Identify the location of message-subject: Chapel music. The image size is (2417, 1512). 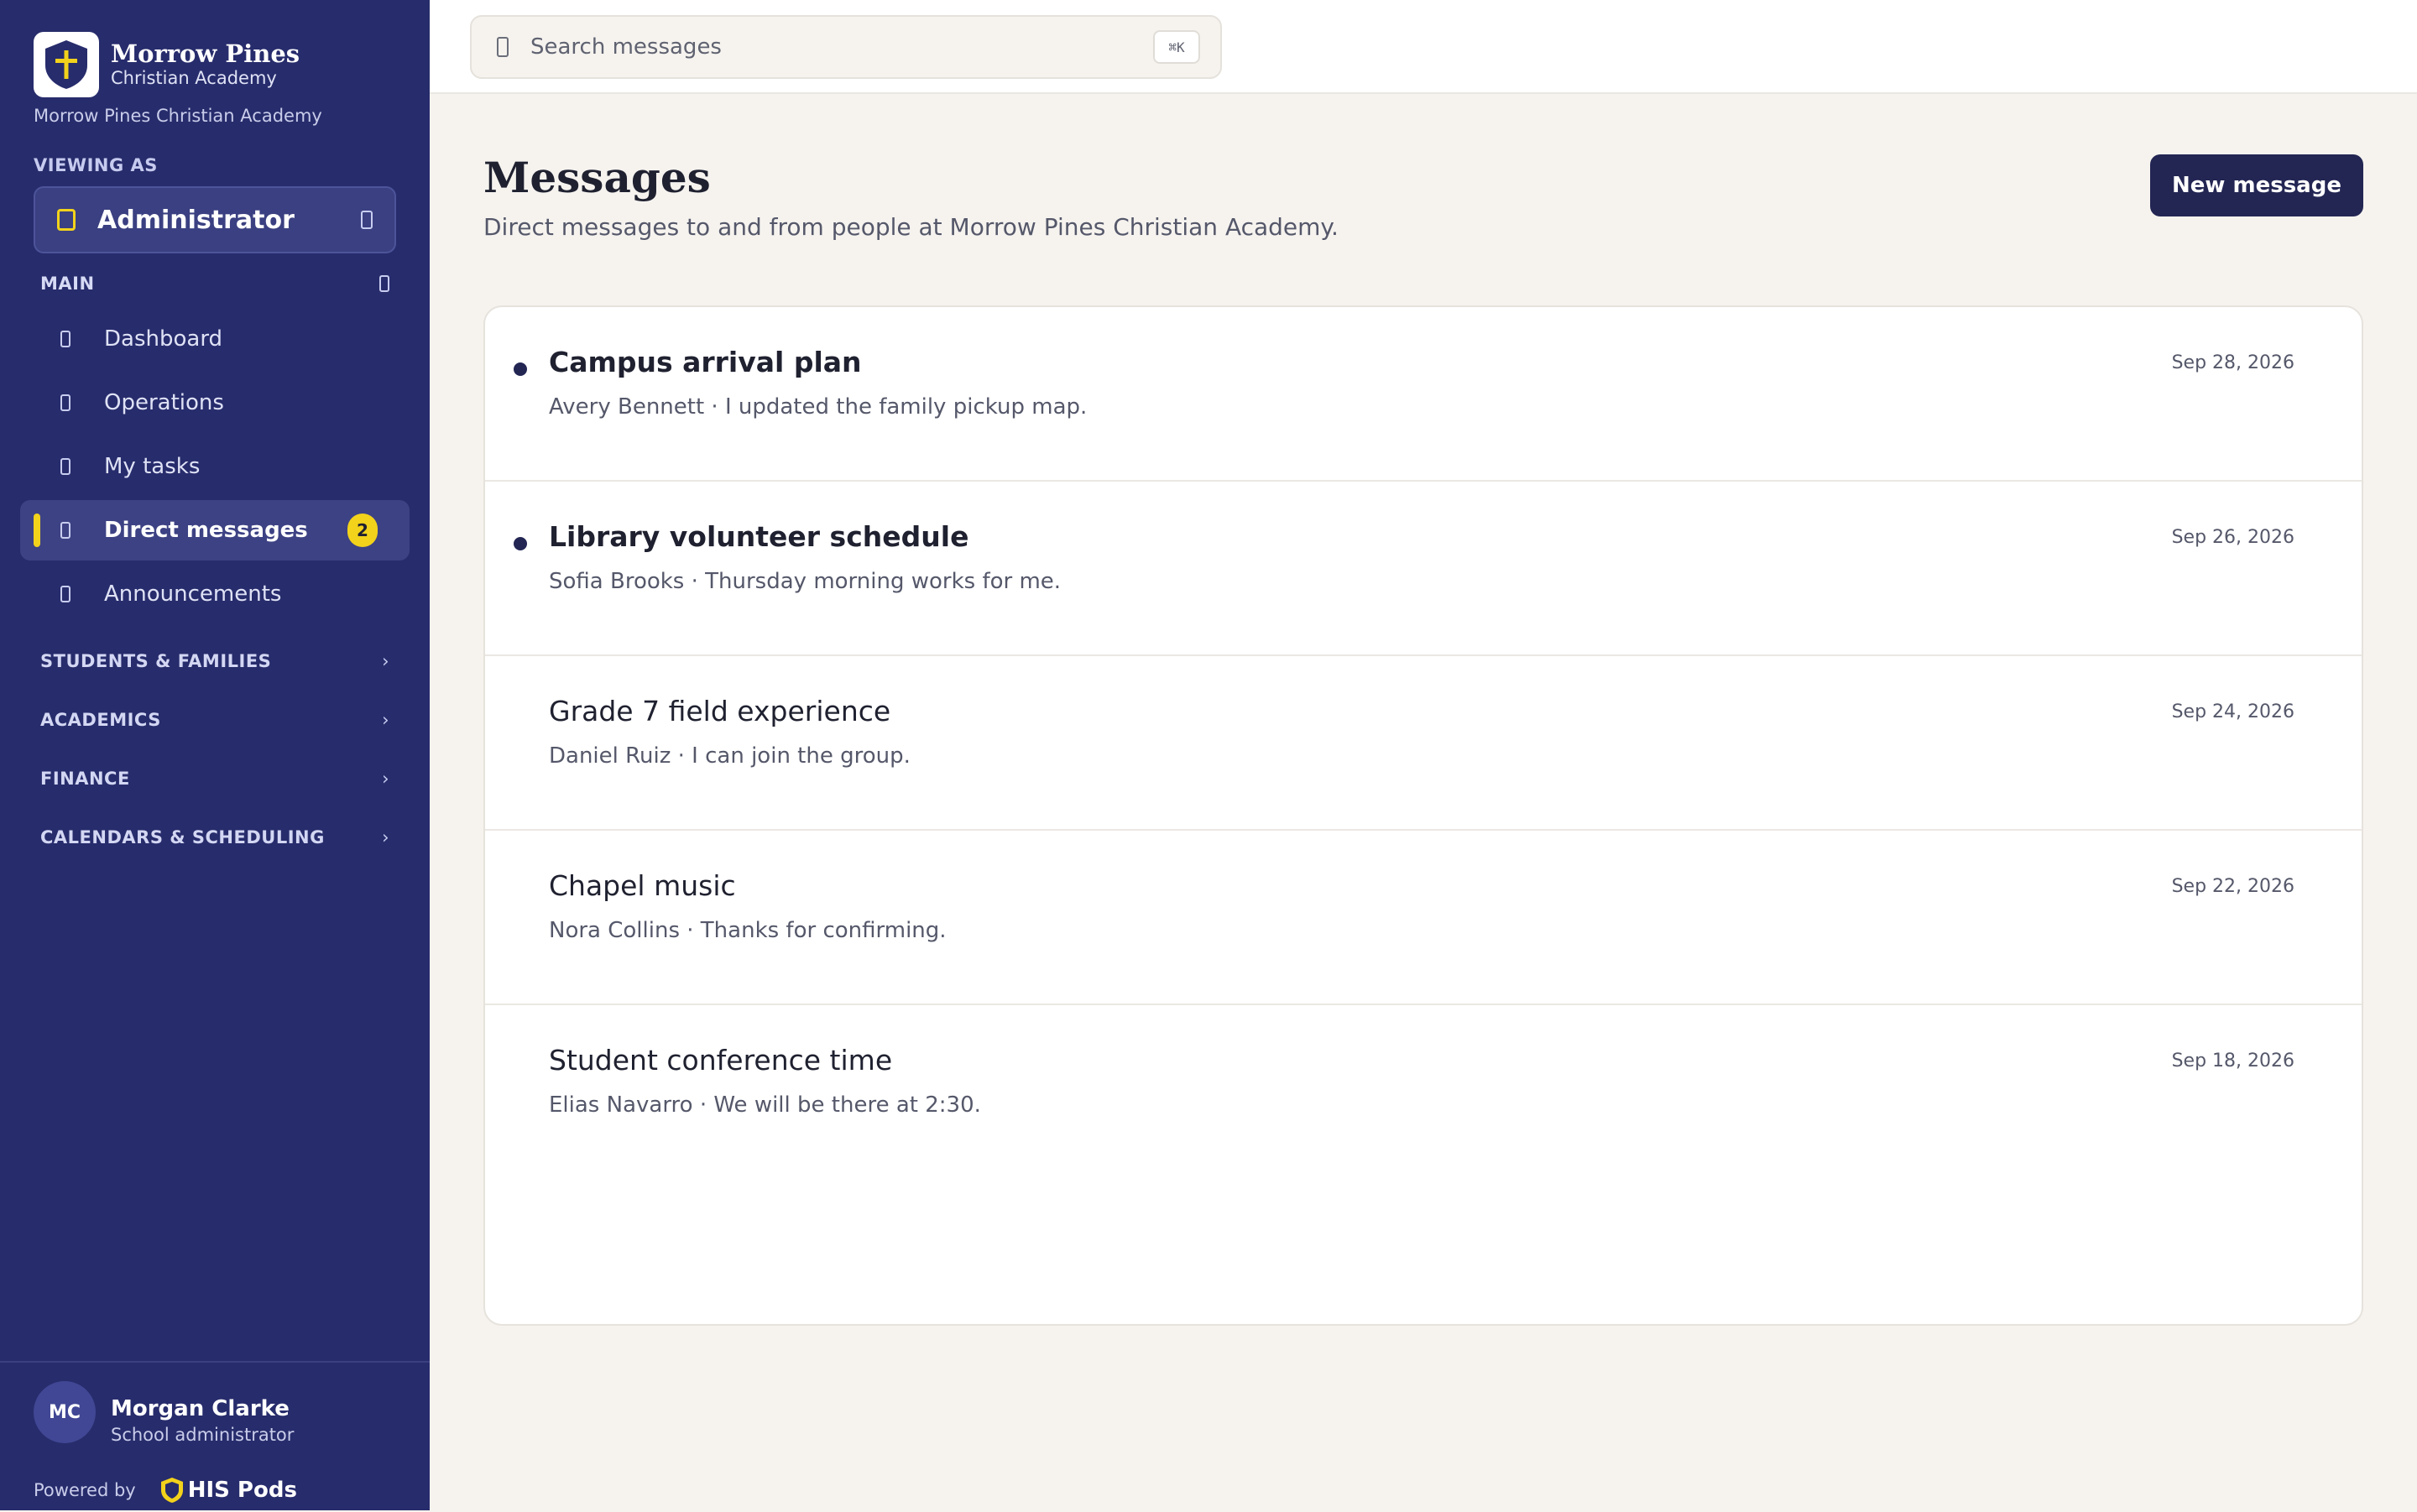
(642, 886).